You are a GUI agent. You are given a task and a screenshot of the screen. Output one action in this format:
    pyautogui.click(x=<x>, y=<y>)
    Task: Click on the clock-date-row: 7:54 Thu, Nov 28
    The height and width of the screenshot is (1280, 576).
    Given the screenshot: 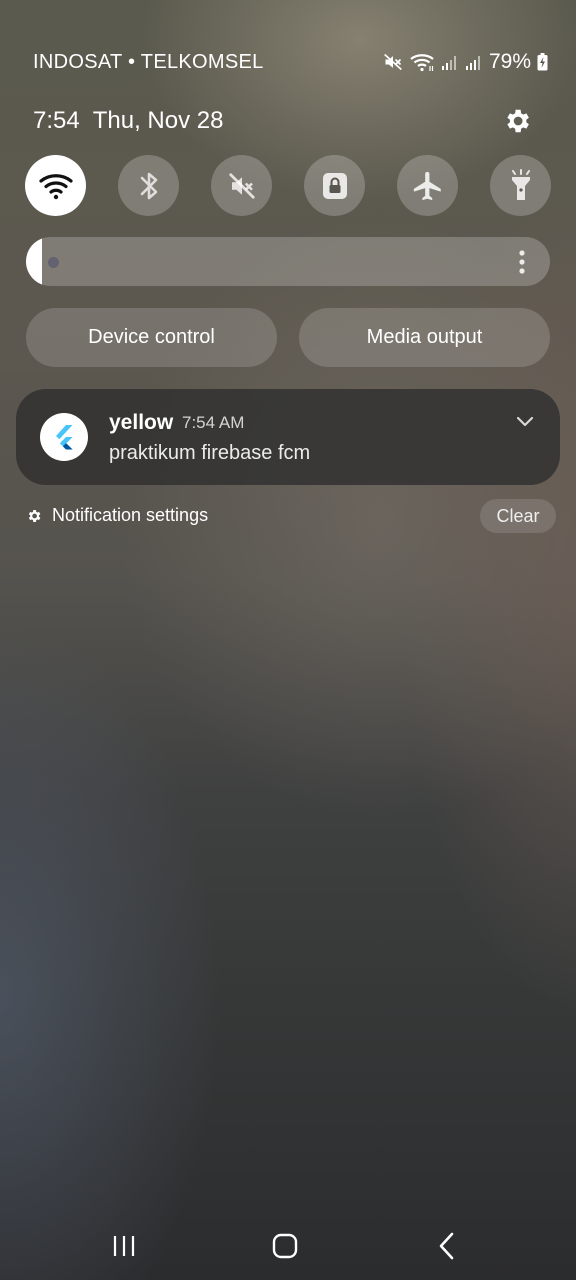 What is the action you would take?
    pyautogui.click(x=128, y=121)
    